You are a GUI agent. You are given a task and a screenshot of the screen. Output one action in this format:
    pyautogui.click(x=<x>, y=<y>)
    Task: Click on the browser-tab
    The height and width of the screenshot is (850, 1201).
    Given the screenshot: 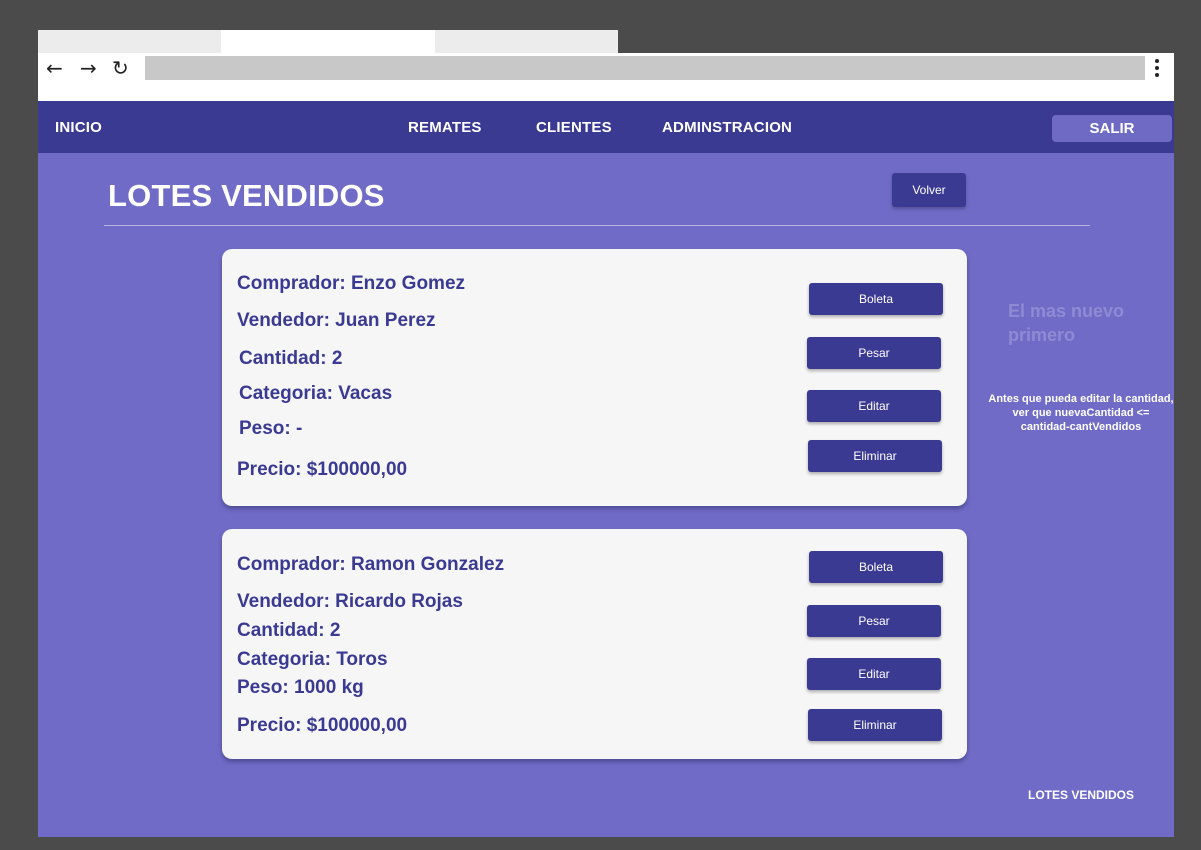 What is the action you would take?
    pyautogui.click(x=328, y=42)
    